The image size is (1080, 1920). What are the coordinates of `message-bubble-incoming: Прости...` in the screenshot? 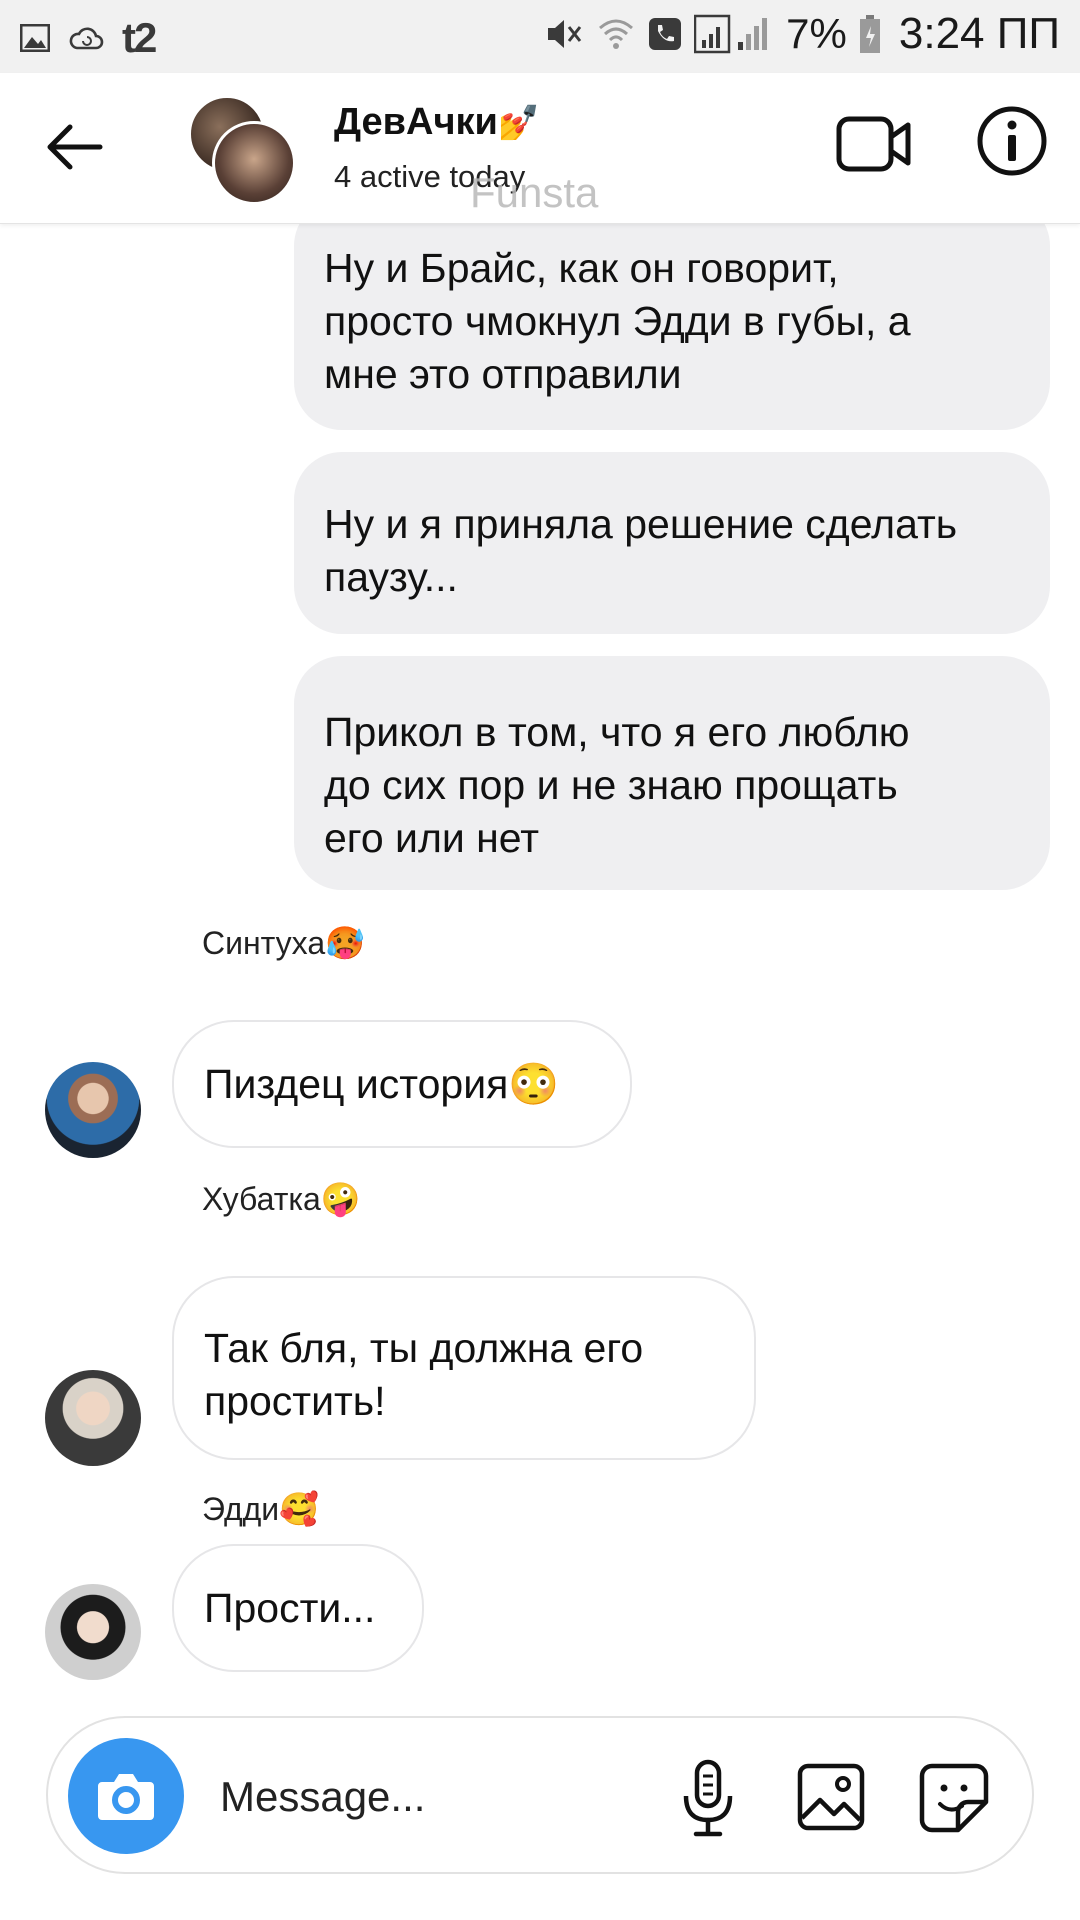 It's located at (298, 1608).